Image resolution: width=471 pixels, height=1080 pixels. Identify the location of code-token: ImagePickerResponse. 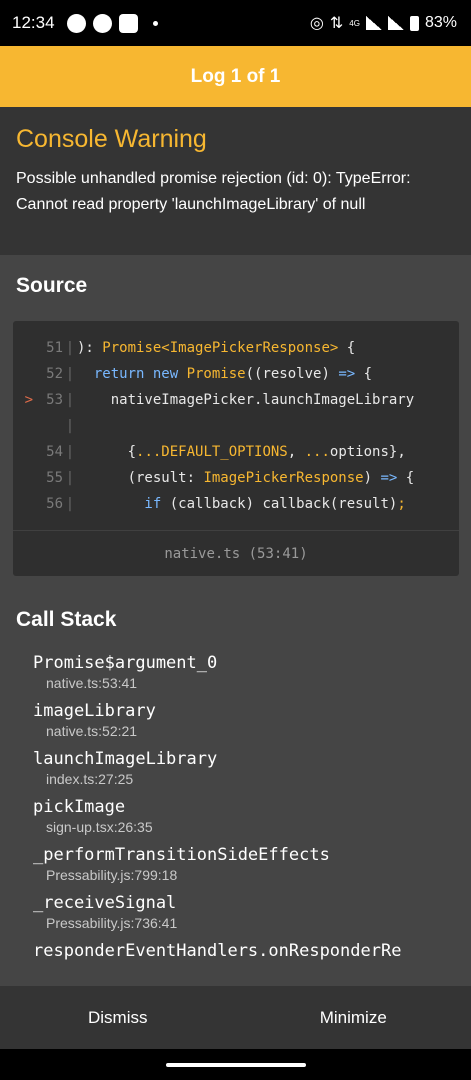
(283, 478).